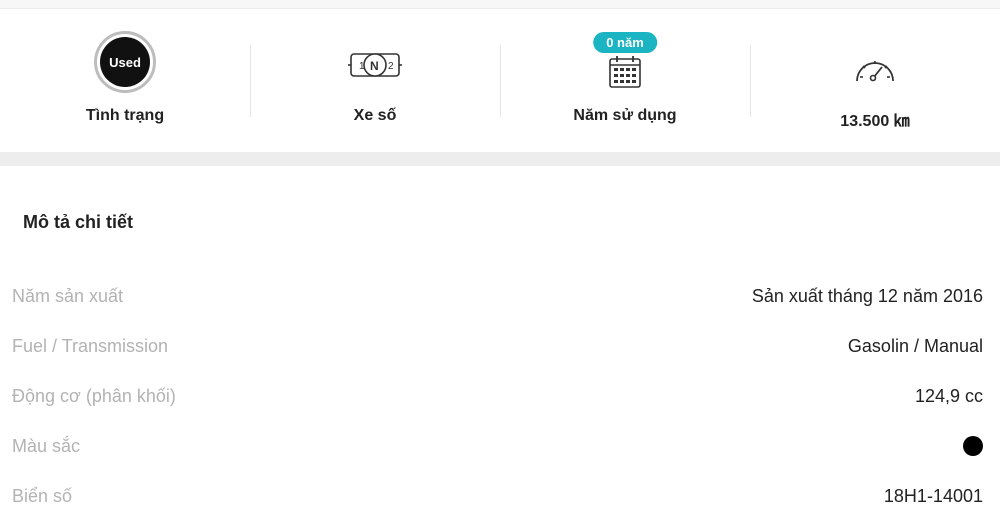  I want to click on detail-value: Gasolin / Manual, so click(915, 346).